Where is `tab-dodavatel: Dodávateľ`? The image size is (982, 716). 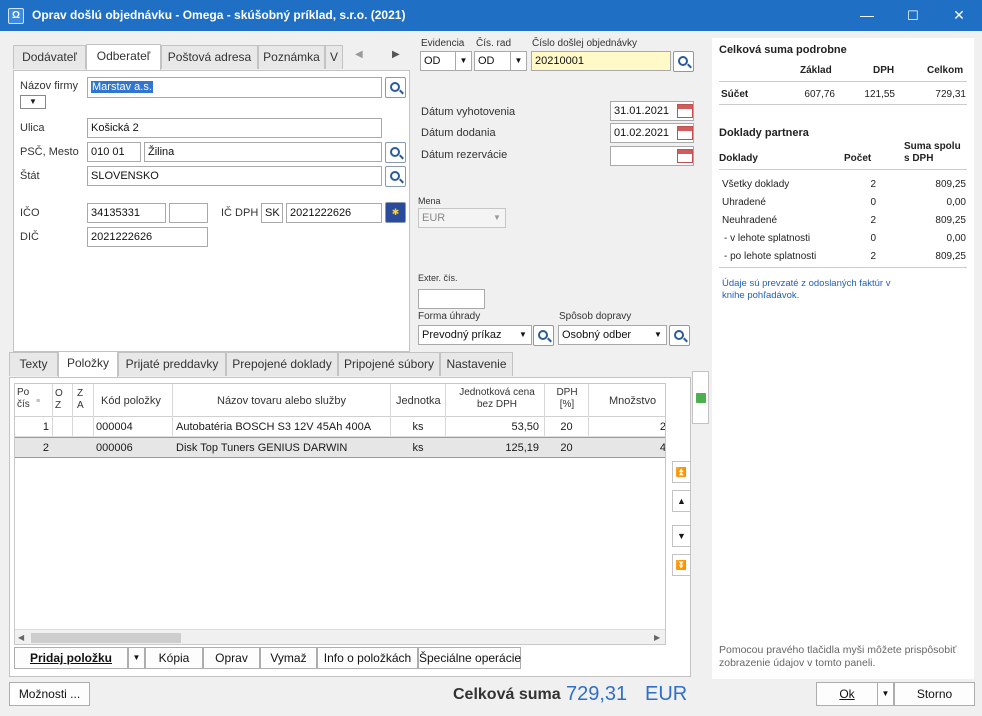
tab-dodavatel: Dodávateľ is located at coordinates (49, 57).